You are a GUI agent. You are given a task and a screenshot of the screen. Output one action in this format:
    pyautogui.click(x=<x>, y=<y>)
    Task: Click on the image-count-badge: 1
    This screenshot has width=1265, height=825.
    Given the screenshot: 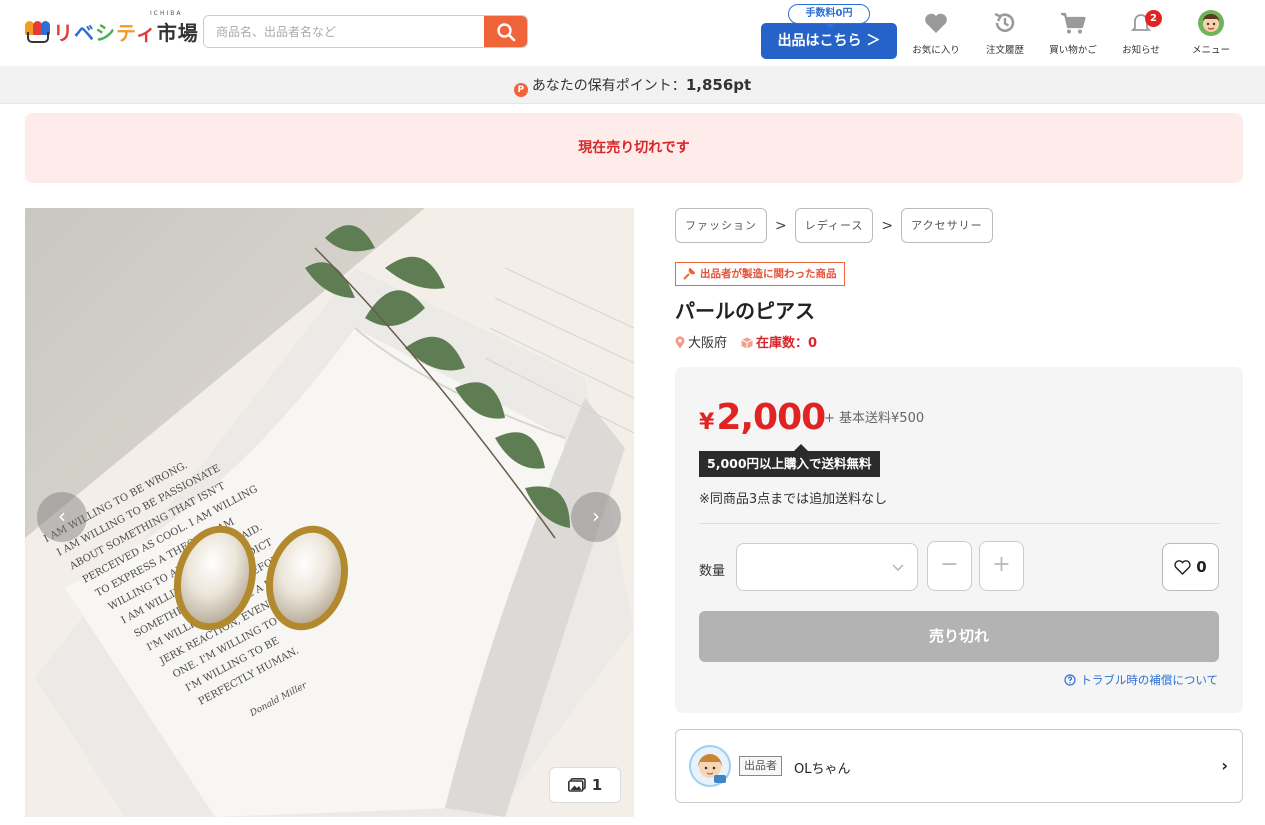 What is the action you would take?
    pyautogui.click(x=585, y=785)
    